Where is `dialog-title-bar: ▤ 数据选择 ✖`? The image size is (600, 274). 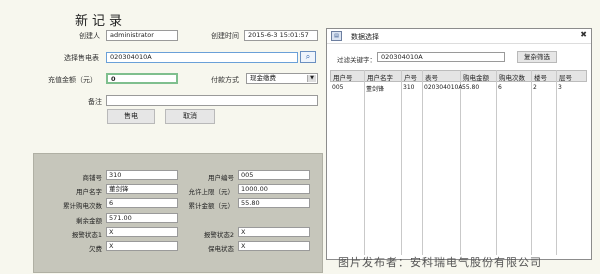 dialog-title-bar: ▤ 数据选择 ✖ is located at coordinates (459, 36).